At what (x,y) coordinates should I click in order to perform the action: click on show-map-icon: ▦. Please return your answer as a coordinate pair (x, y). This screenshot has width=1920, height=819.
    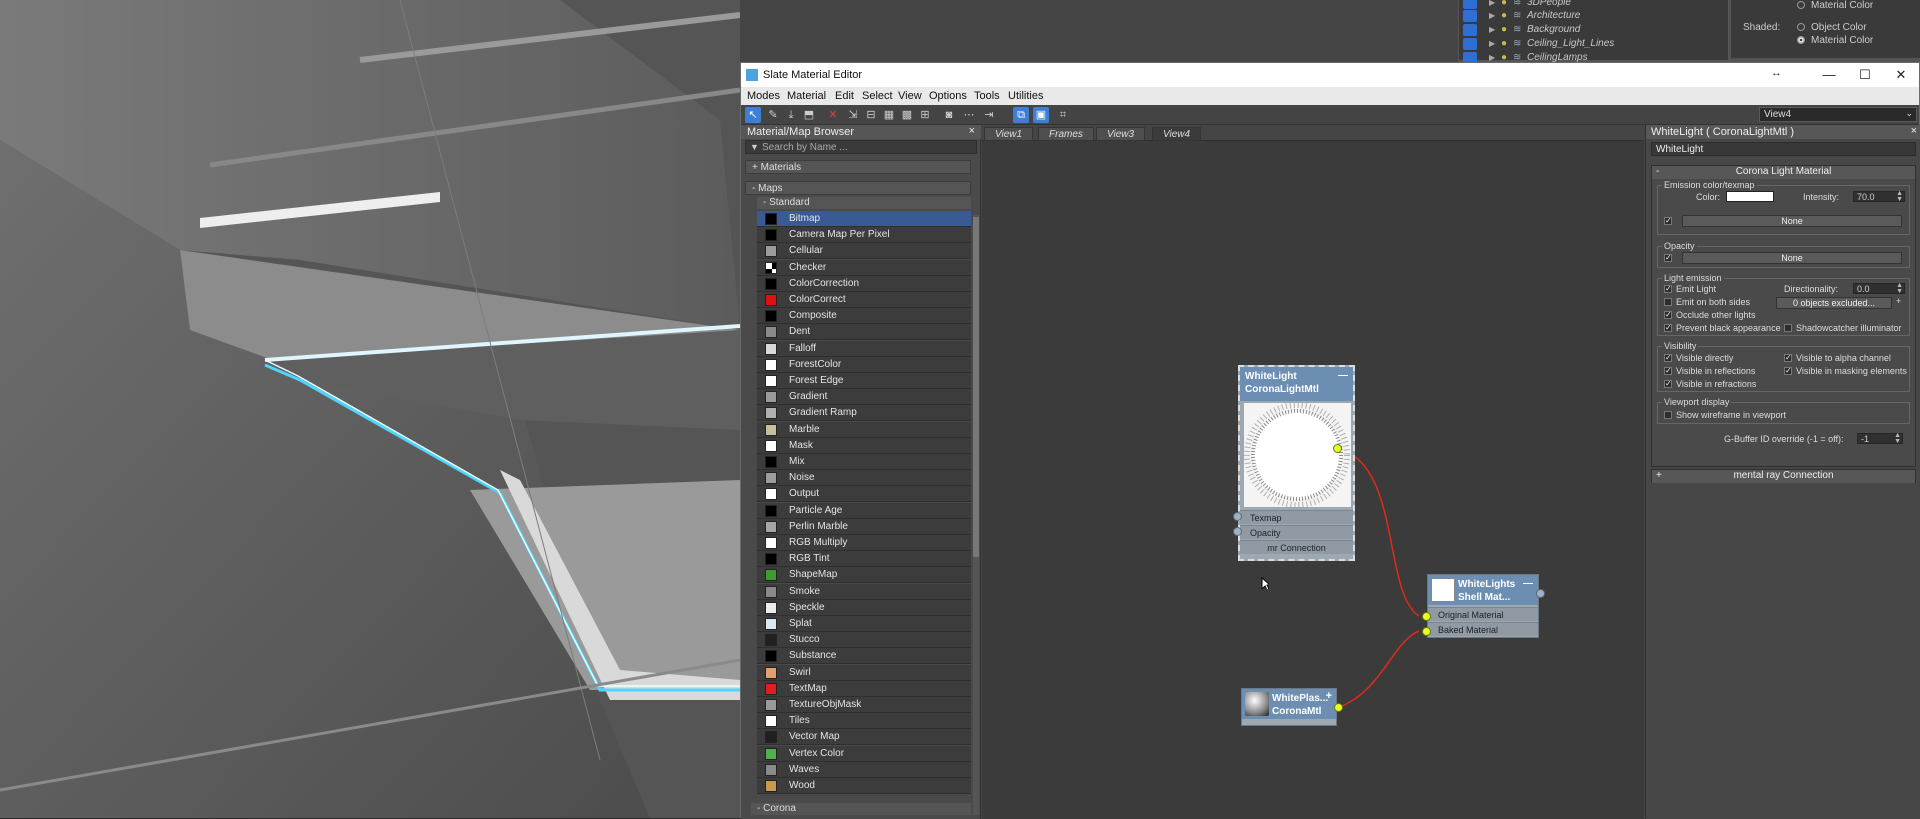
    Looking at the image, I should click on (889, 115).